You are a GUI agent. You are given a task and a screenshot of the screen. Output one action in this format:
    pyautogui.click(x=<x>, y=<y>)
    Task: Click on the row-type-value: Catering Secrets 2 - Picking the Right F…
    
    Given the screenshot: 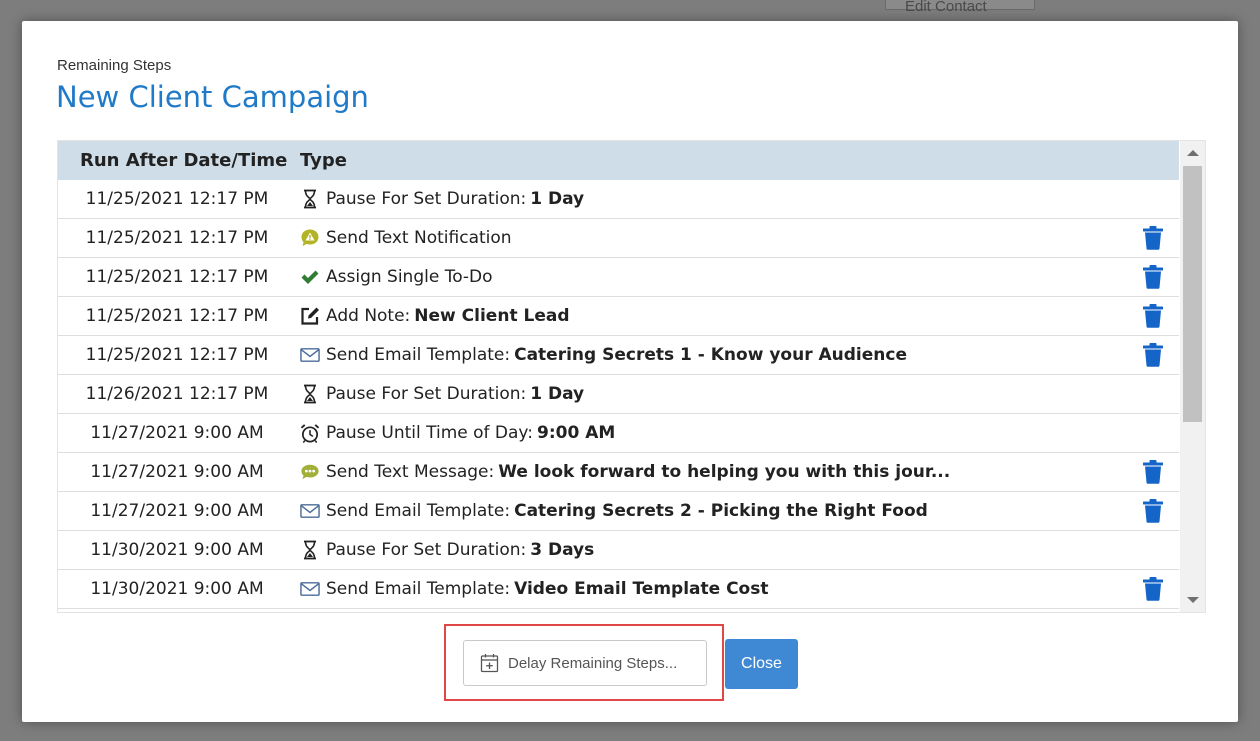 What is the action you would take?
    pyautogui.click(x=721, y=511)
    